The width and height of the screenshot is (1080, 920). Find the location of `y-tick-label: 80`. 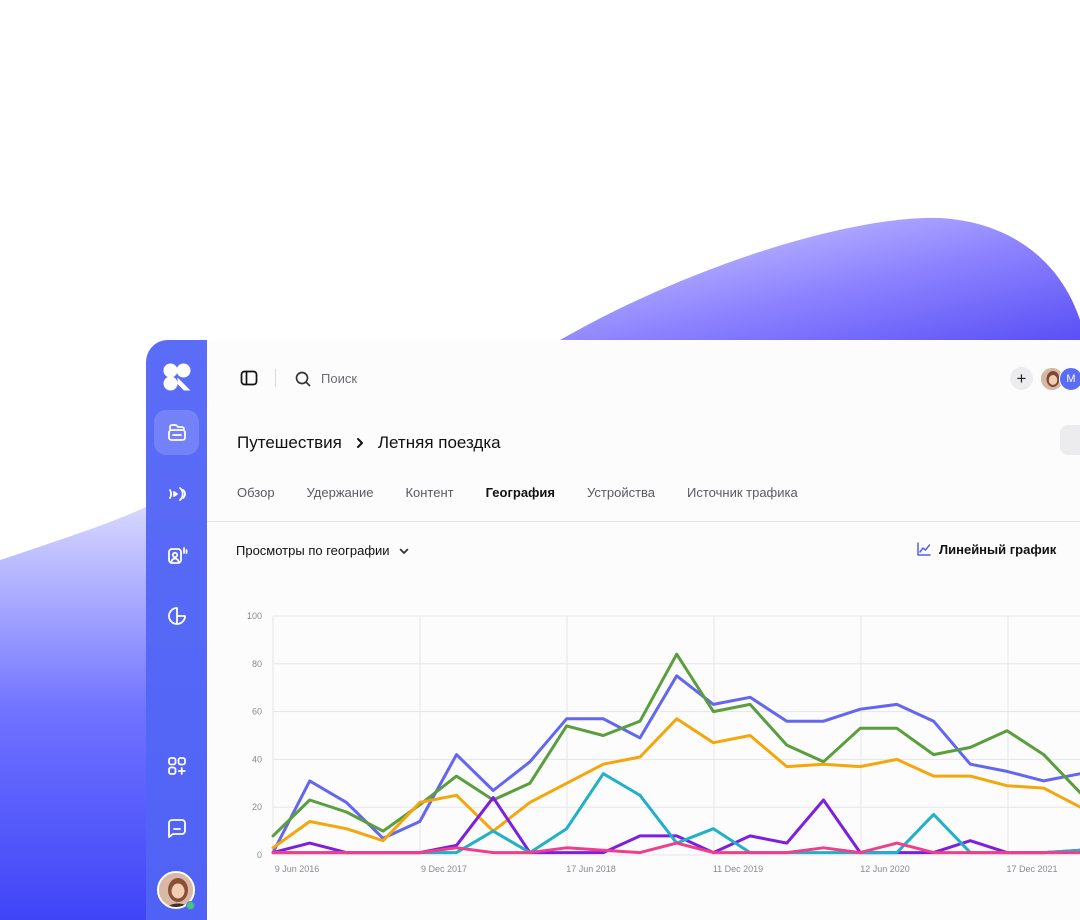

y-tick-label: 80 is located at coordinates (257, 664).